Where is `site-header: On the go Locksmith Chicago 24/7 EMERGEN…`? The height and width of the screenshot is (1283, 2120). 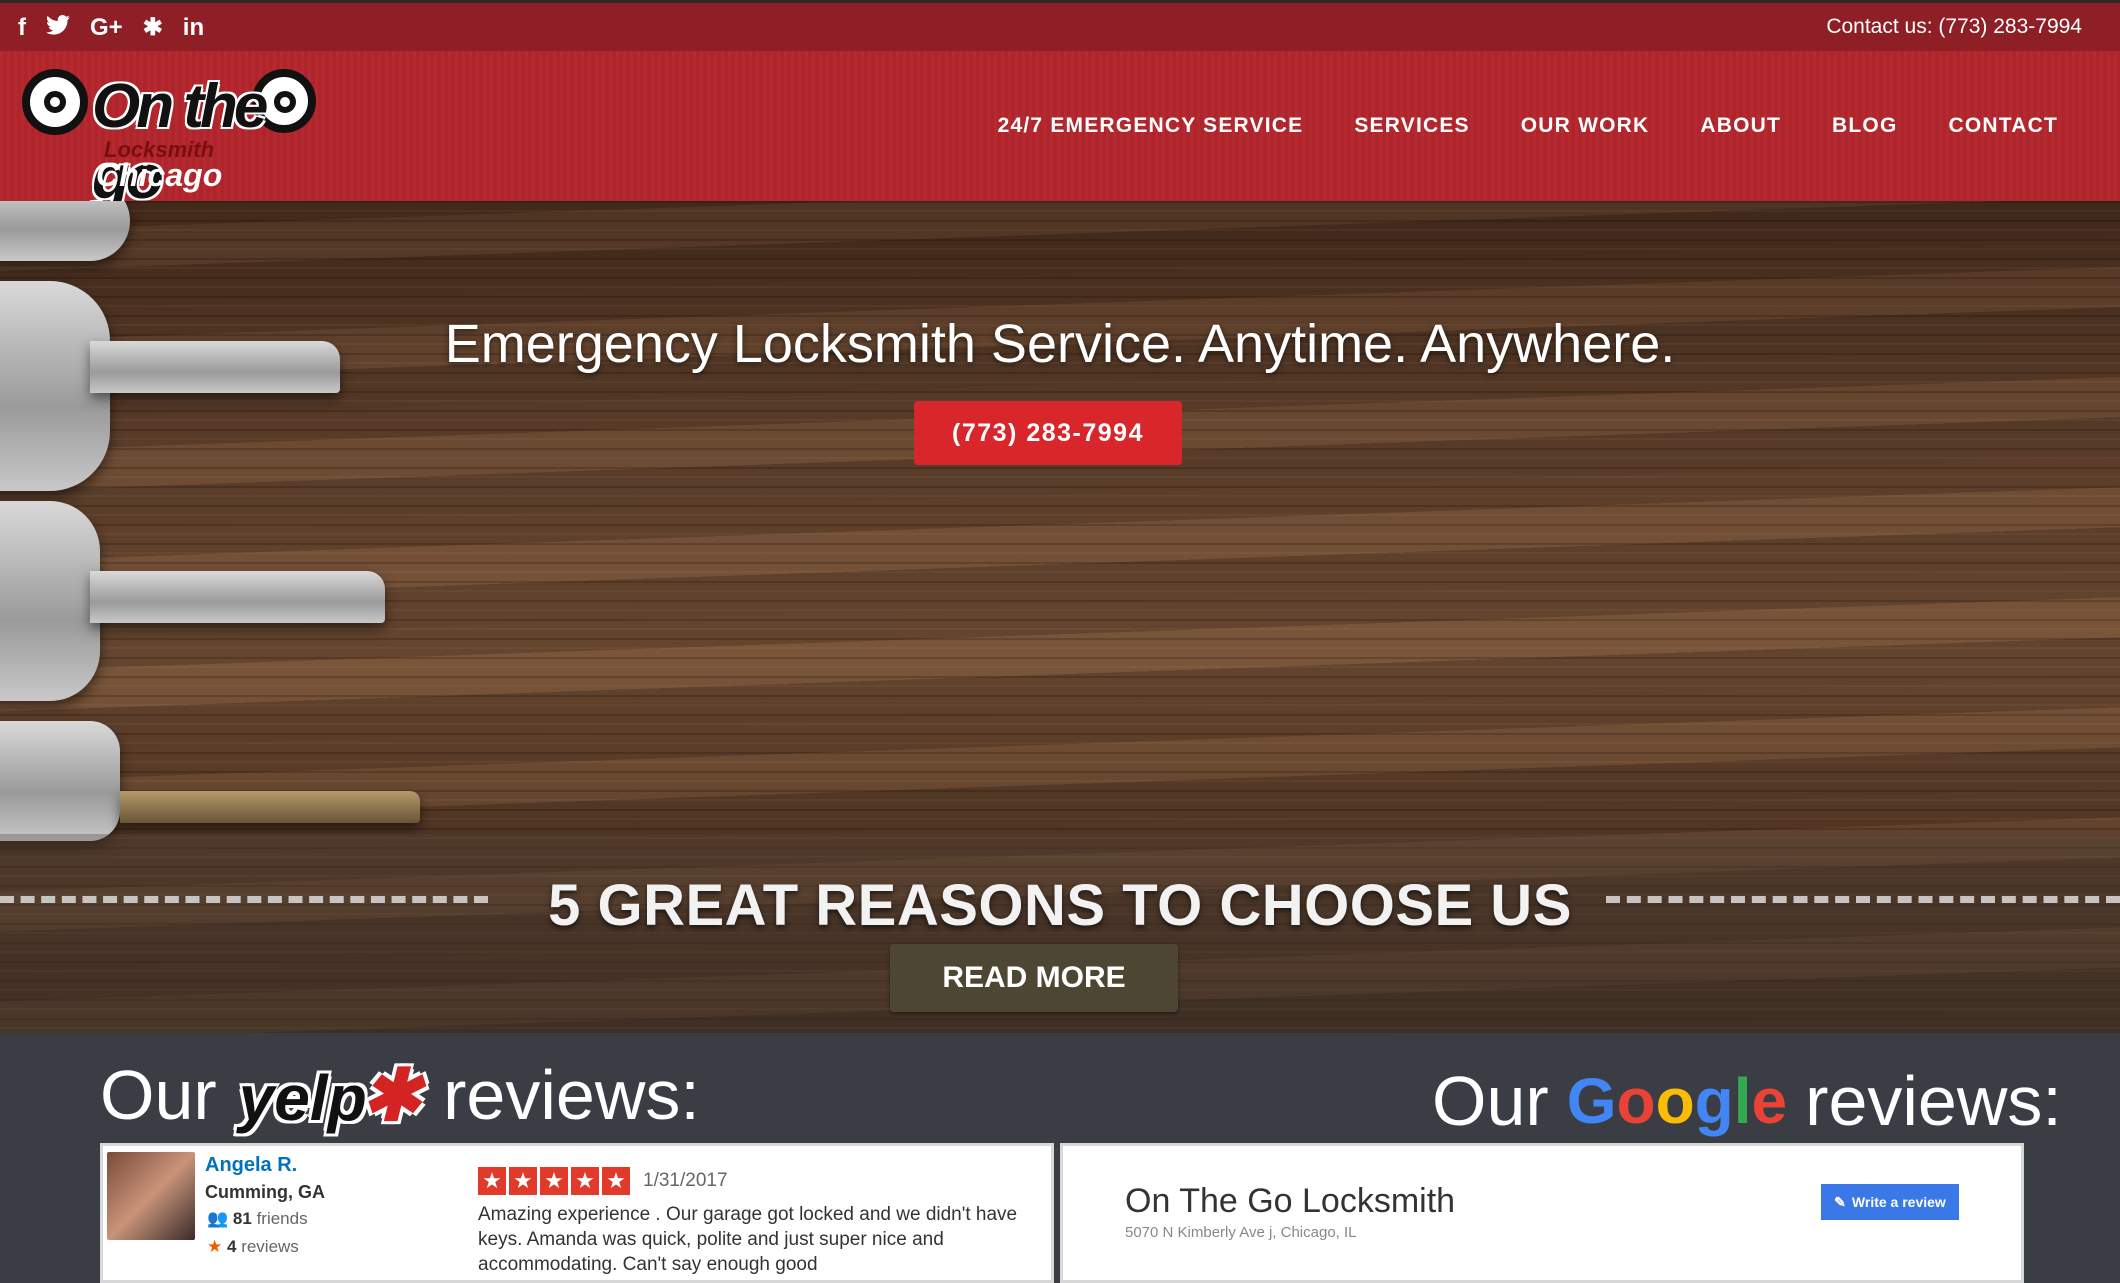
site-header: On the go Locksmith Chicago 24/7 EMERGEN… is located at coordinates (1060, 131).